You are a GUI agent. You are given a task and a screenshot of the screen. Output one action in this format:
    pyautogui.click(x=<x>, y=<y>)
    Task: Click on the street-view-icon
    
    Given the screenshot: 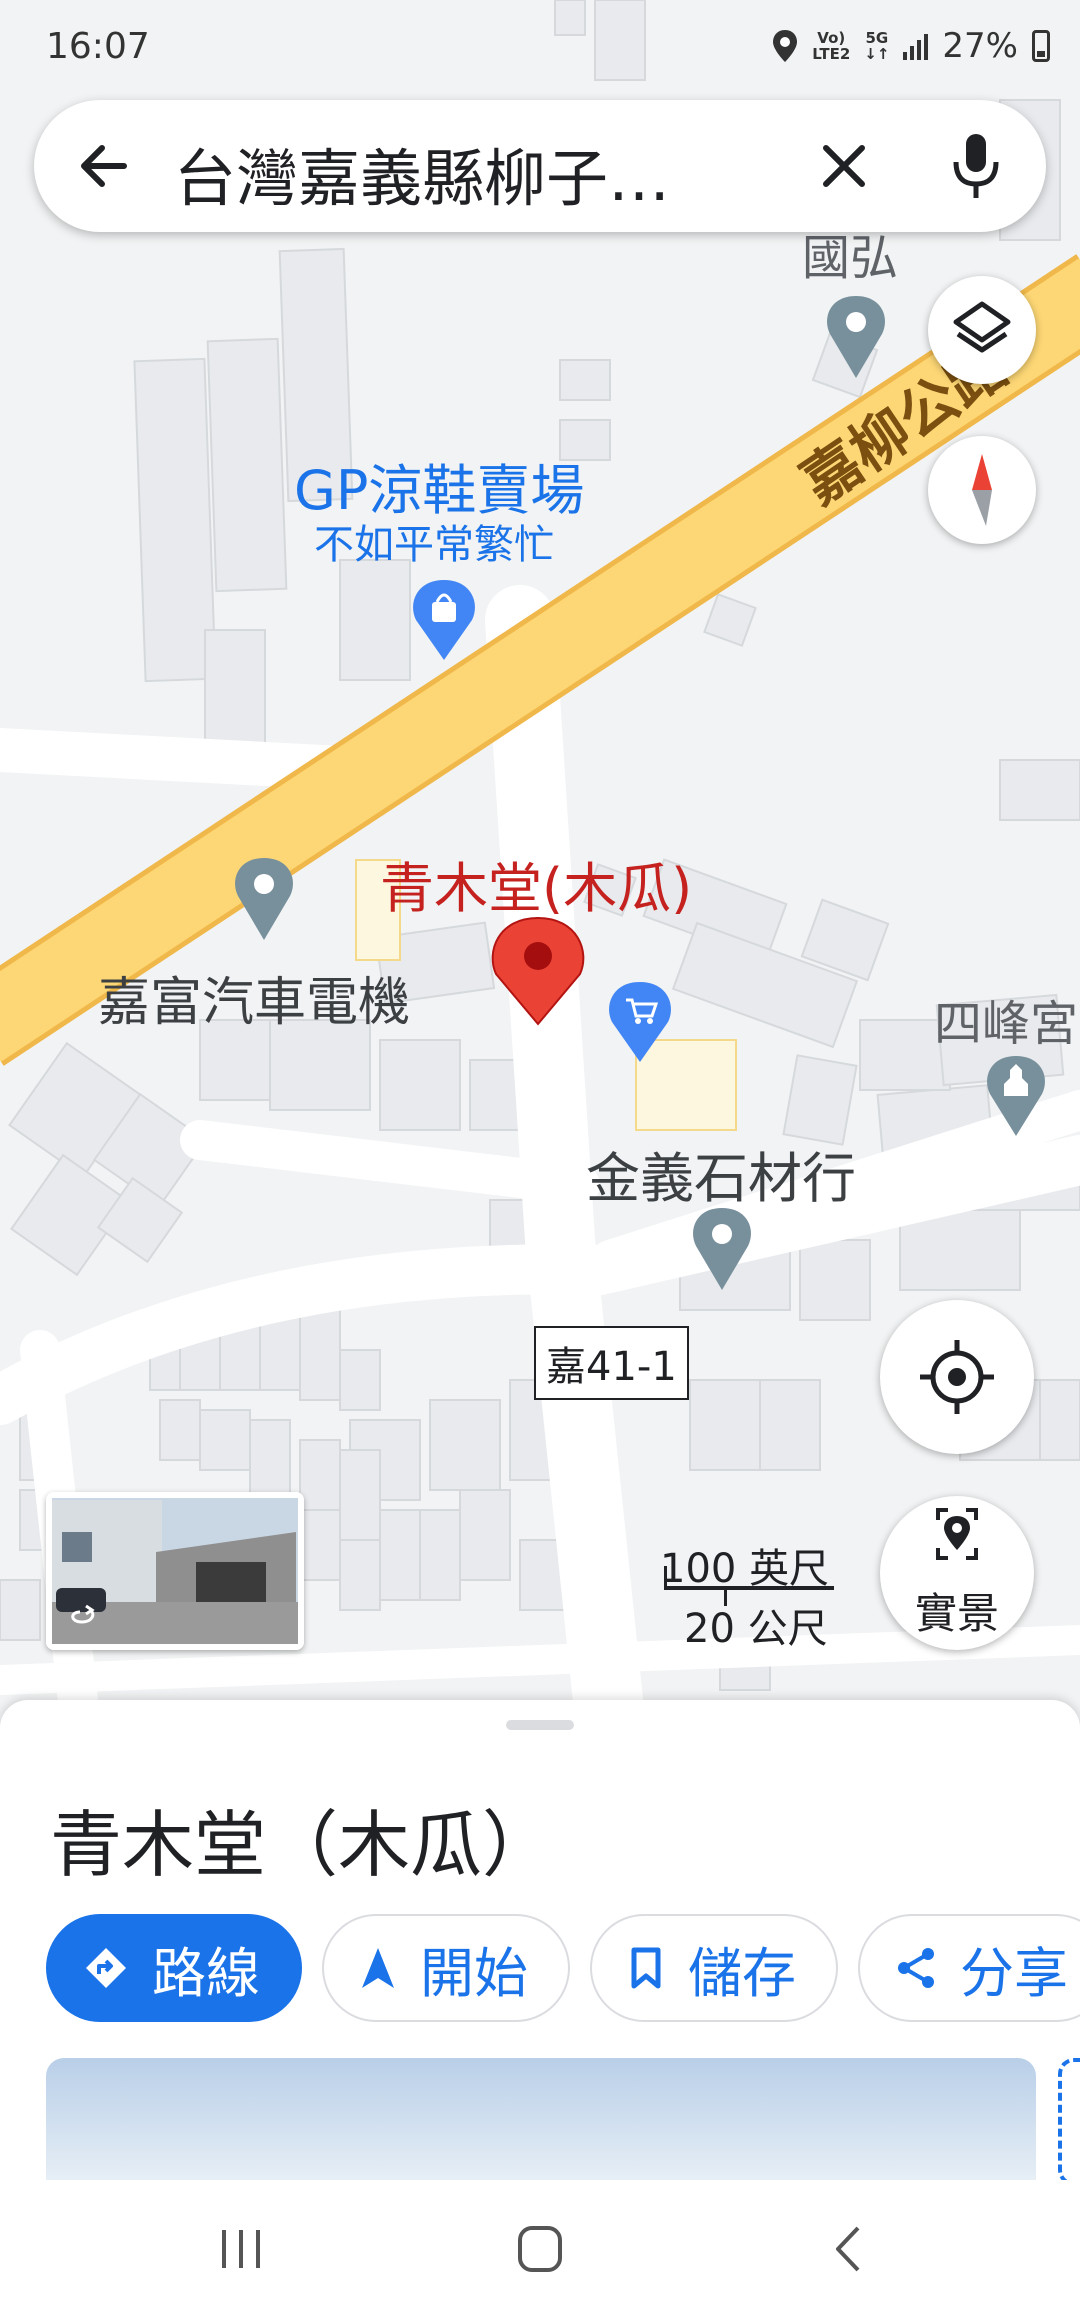 What is the action you would take?
    pyautogui.click(x=957, y=1534)
    